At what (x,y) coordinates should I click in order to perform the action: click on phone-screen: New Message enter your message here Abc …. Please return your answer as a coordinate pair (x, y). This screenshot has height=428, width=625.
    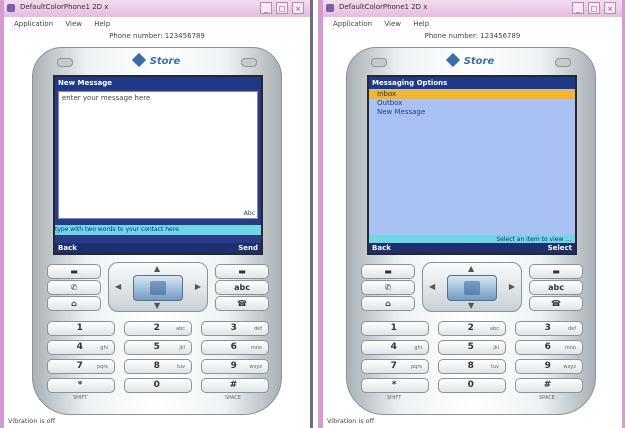
    Looking at the image, I should click on (158, 165).